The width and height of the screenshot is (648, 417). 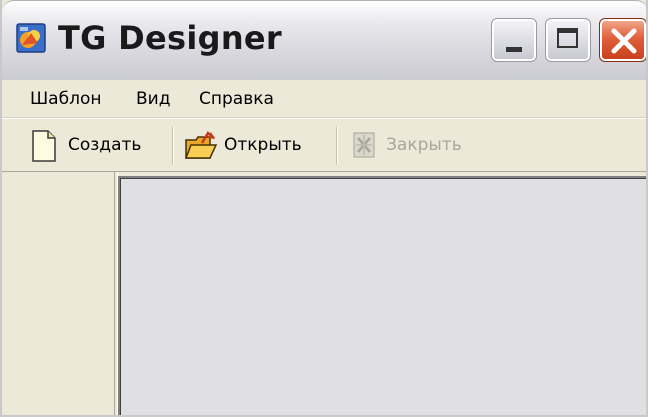 I want to click on maximize-icon, so click(x=567, y=38).